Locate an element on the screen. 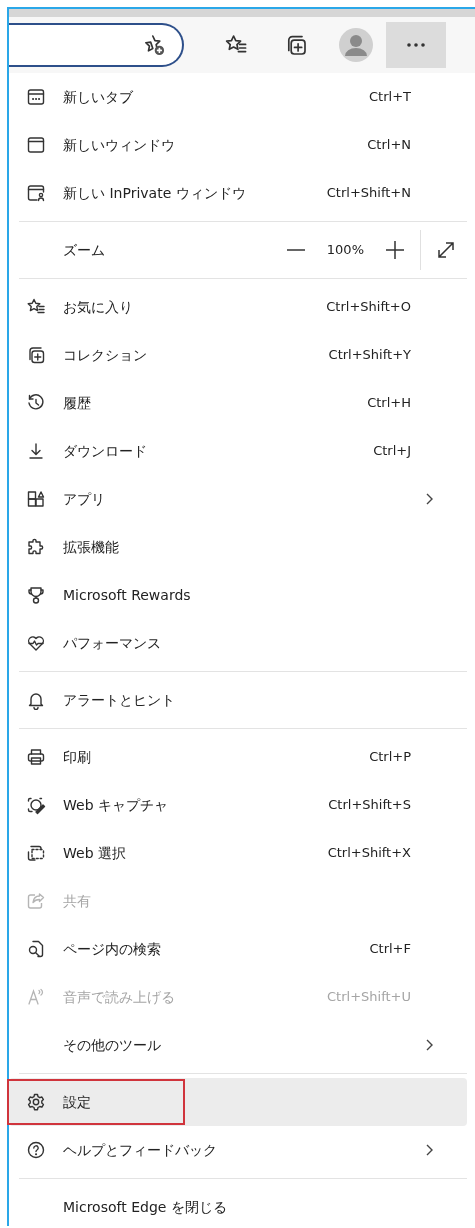 The image size is (475, 1228). shortcut-text: Ctrl+J is located at coordinates (392, 451).